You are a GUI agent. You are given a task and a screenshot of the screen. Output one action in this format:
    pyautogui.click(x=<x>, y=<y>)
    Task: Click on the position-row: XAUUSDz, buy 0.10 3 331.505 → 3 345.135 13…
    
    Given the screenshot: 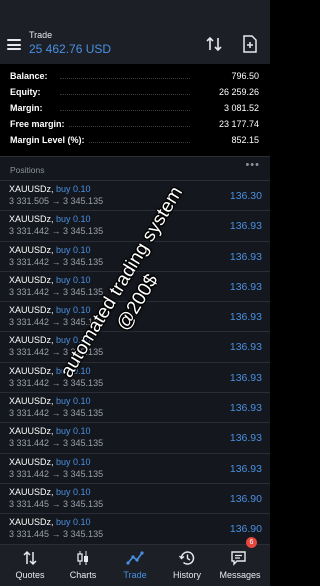 What is the action you would take?
    pyautogui.click(x=135, y=195)
    